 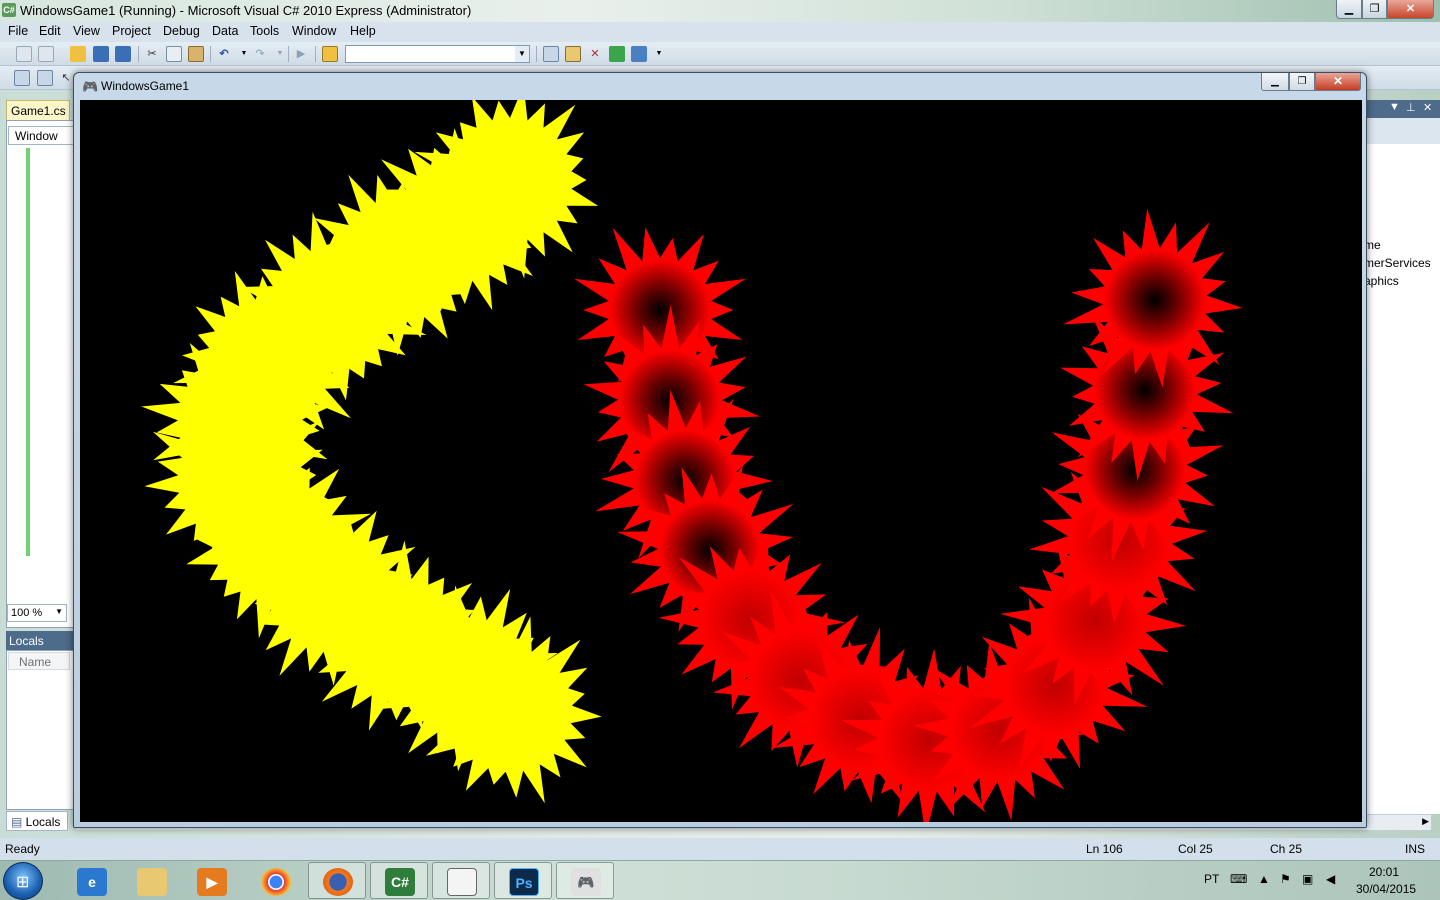 What do you see at coordinates (720, 54) in the screenshot?
I see `vs-standard-toolbar: ✂ ↶ ▼ ↷ ▼ ▶ ▼ ✕ ▼` at bounding box center [720, 54].